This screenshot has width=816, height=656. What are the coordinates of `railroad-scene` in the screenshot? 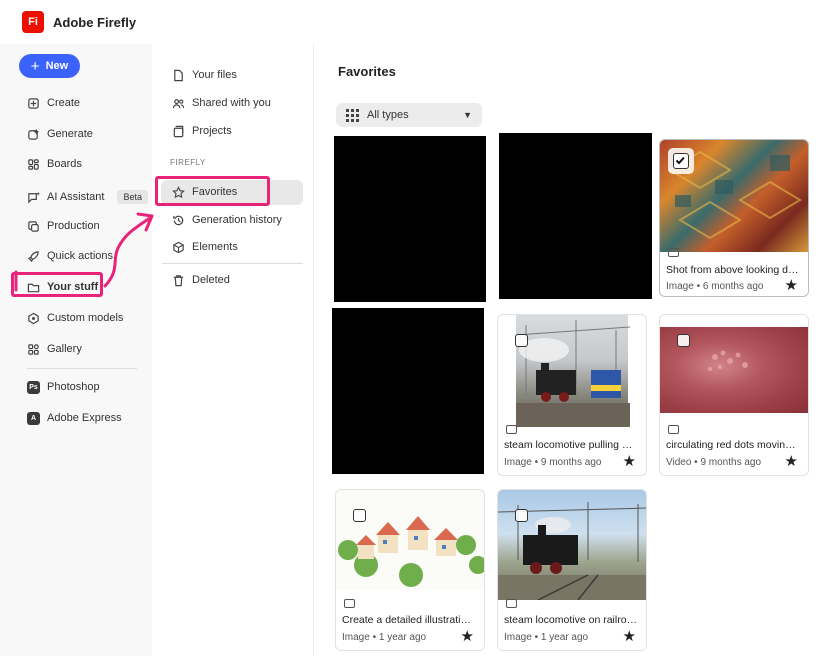 It's located at (572, 551).